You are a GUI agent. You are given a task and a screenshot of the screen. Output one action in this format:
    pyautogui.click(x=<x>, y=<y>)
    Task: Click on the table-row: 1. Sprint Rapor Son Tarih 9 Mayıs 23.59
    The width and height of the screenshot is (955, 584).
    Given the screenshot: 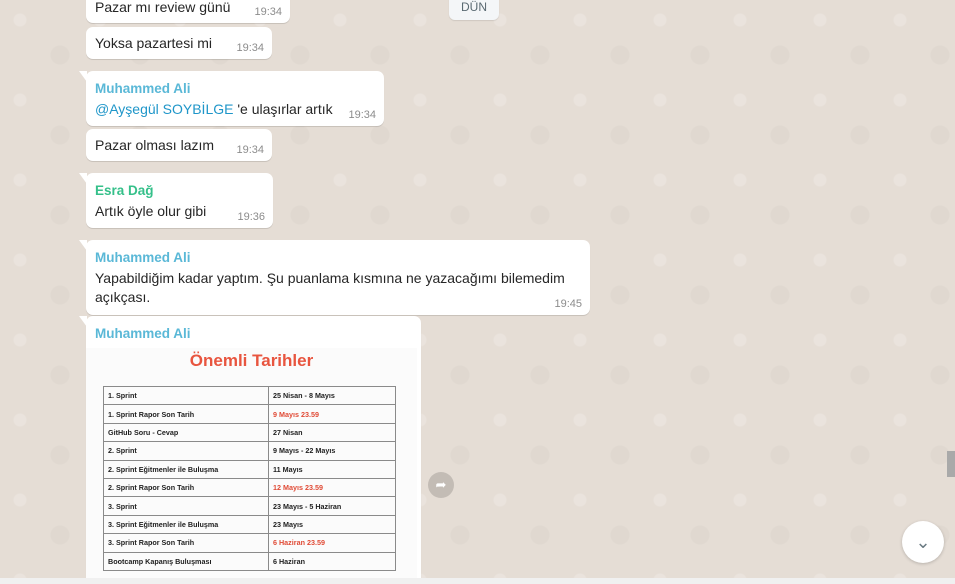 What is the action you would take?
    pyautogui.click(x=249, y=414)
    